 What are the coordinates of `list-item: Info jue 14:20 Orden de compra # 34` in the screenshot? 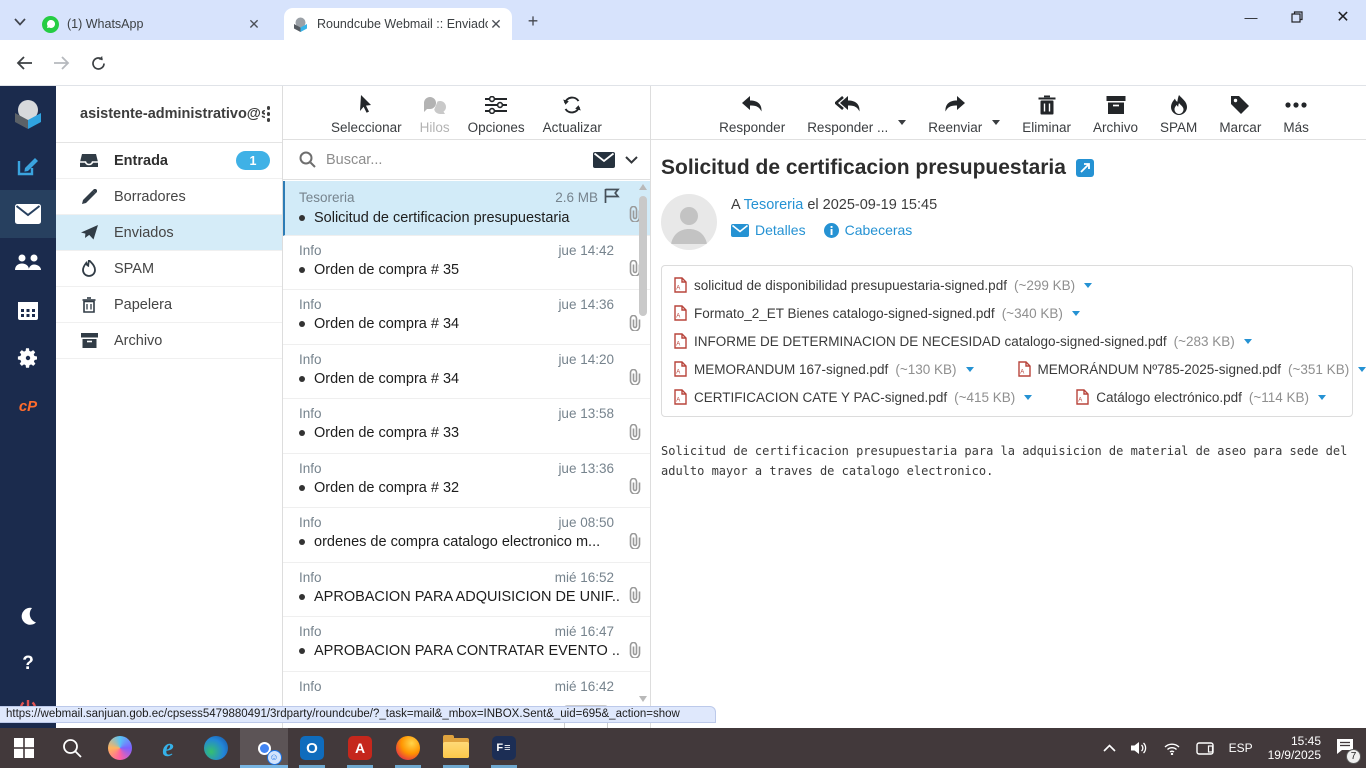 It's located at (466, 372).